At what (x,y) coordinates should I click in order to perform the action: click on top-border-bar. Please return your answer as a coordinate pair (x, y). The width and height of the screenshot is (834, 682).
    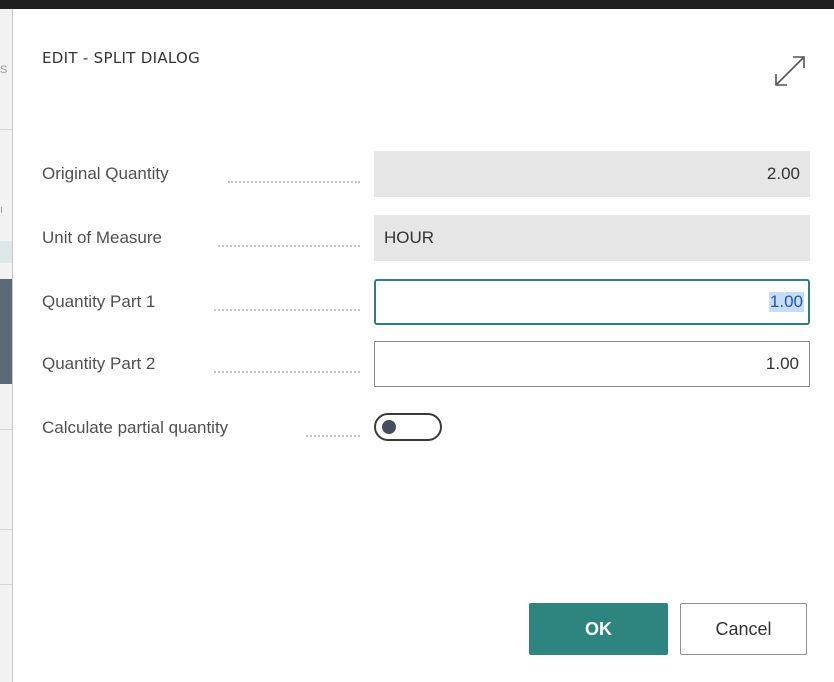
    Looking at the image, I should click on (417, 4).